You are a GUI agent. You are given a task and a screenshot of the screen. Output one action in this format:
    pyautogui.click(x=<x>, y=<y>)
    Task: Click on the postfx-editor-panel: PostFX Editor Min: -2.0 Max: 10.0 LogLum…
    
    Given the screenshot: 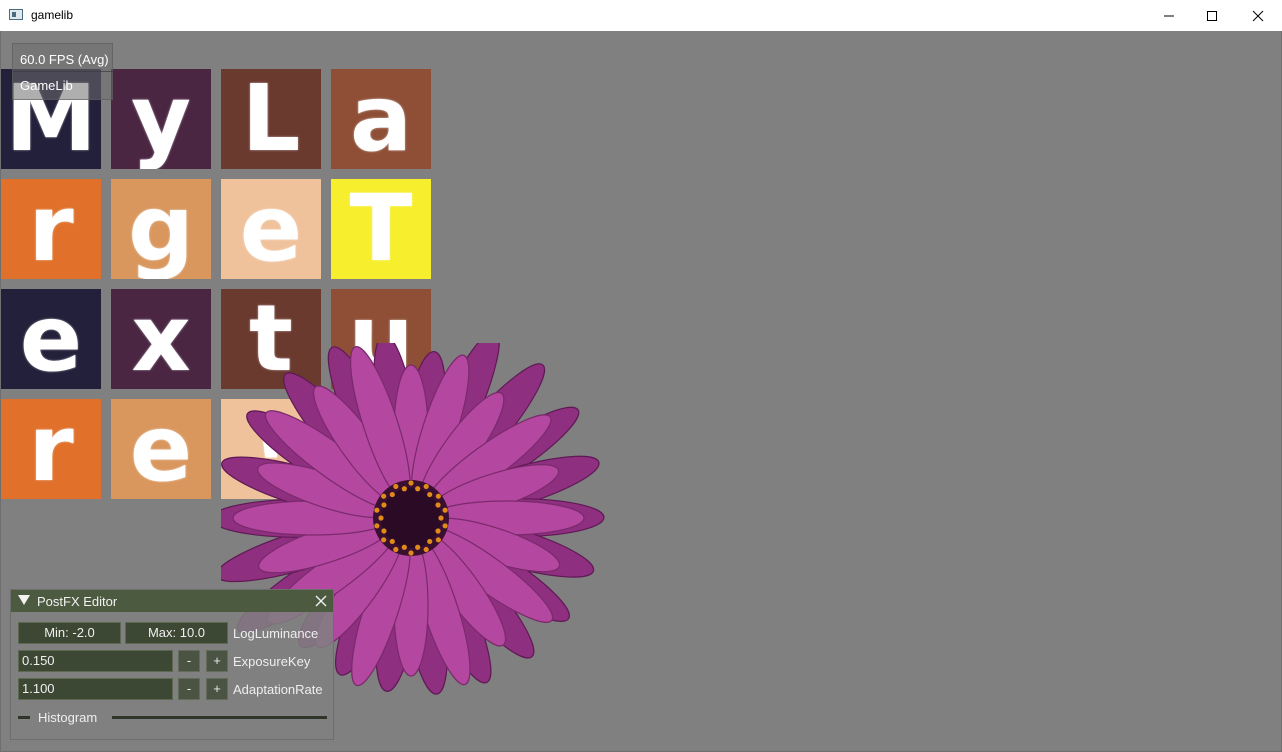 What is the action you would take?
    pyautogui.click(x=172, y=664)
    